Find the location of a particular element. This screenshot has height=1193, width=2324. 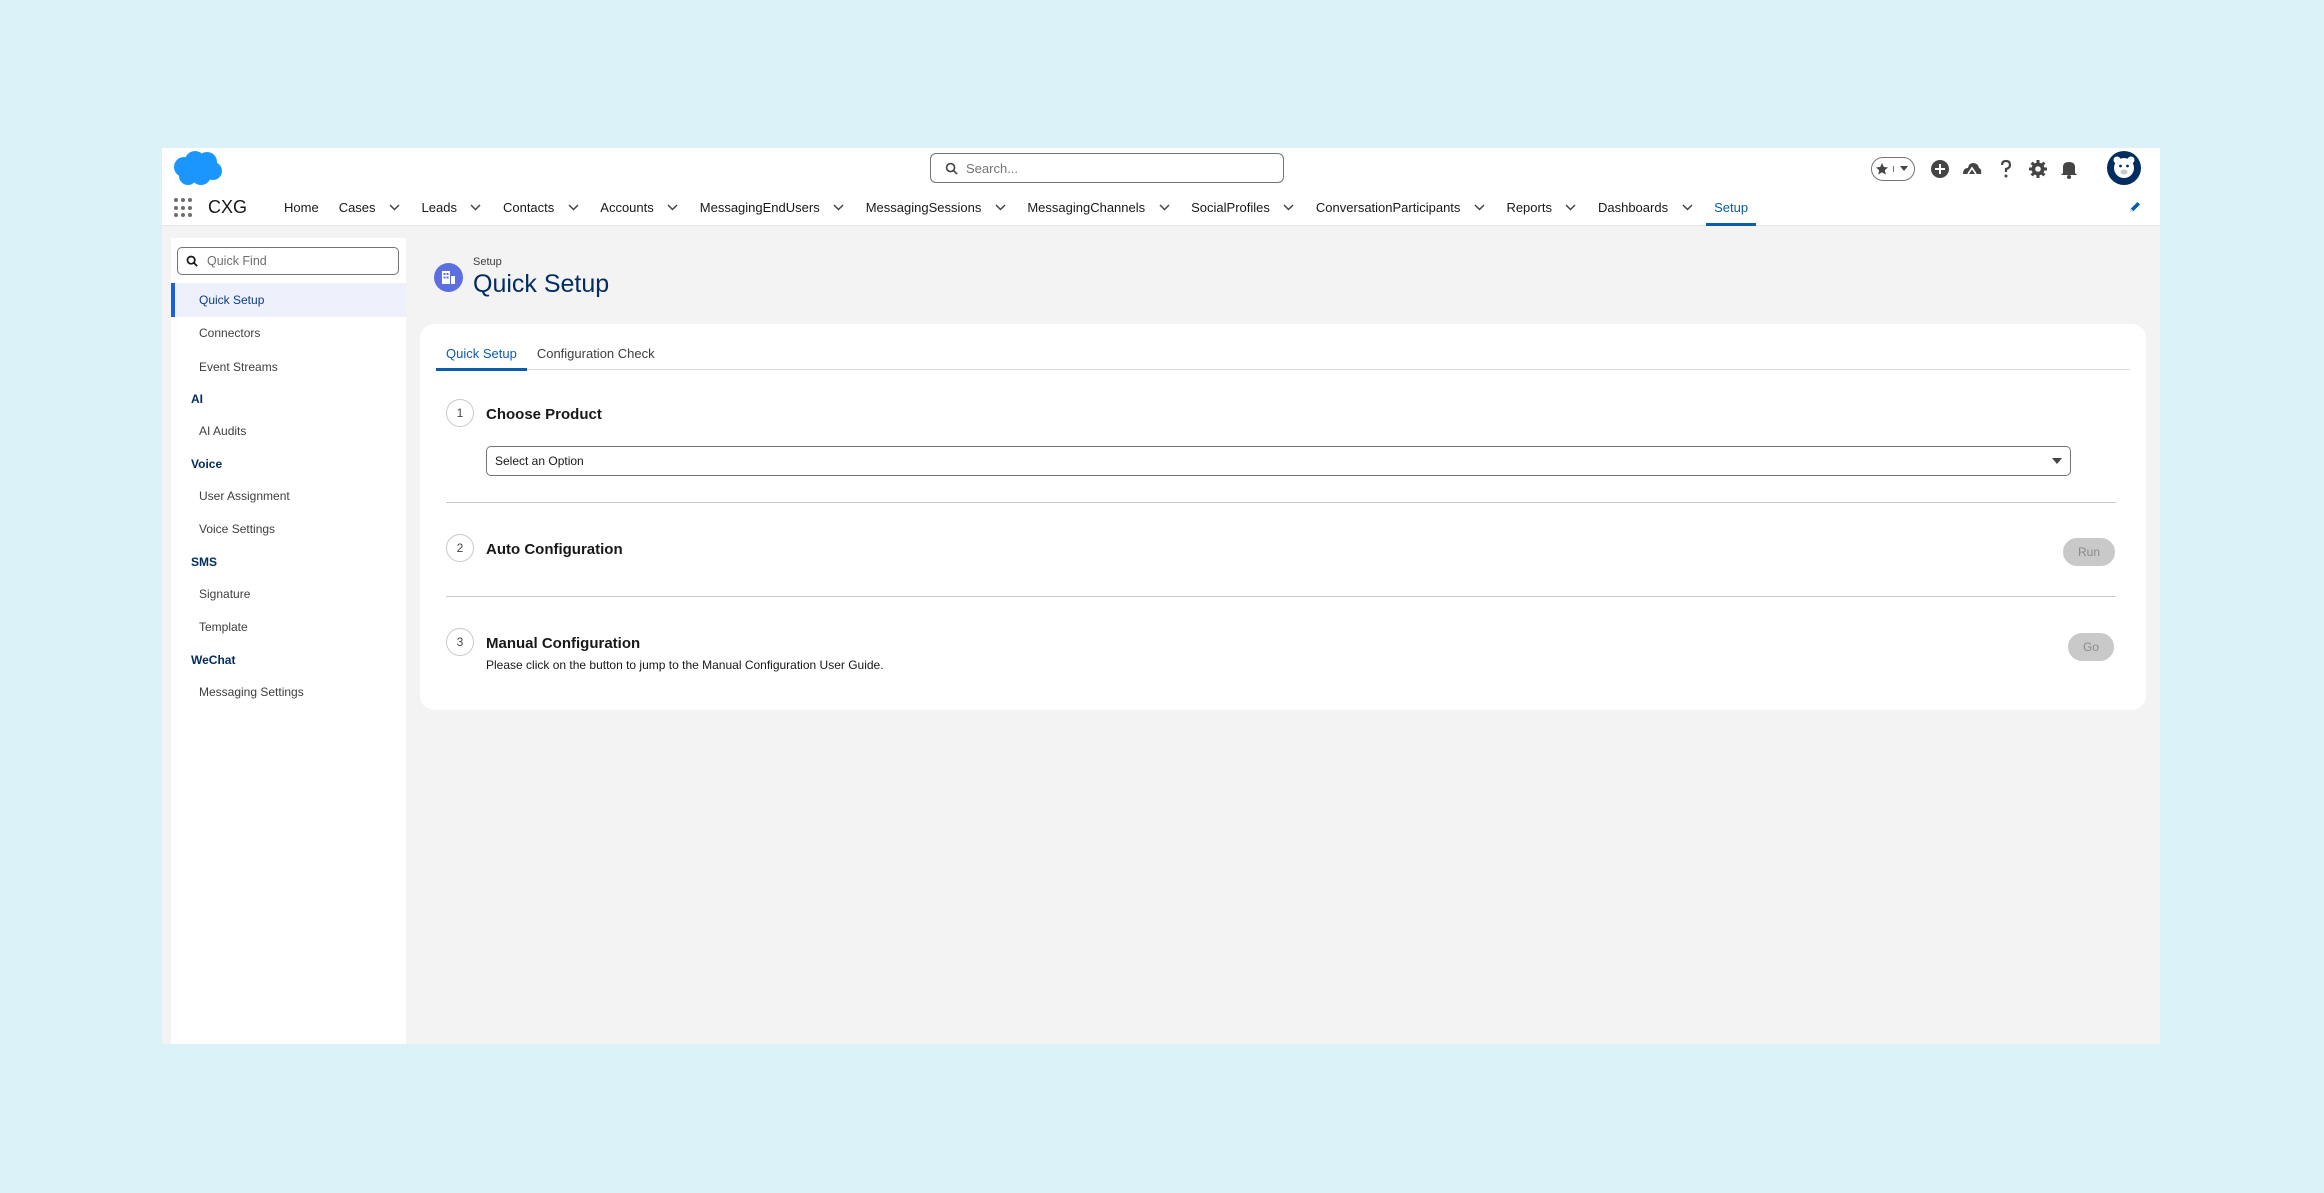

tab-bar: Quick Setup Configuration Check is located at coordinates (1283, 353).